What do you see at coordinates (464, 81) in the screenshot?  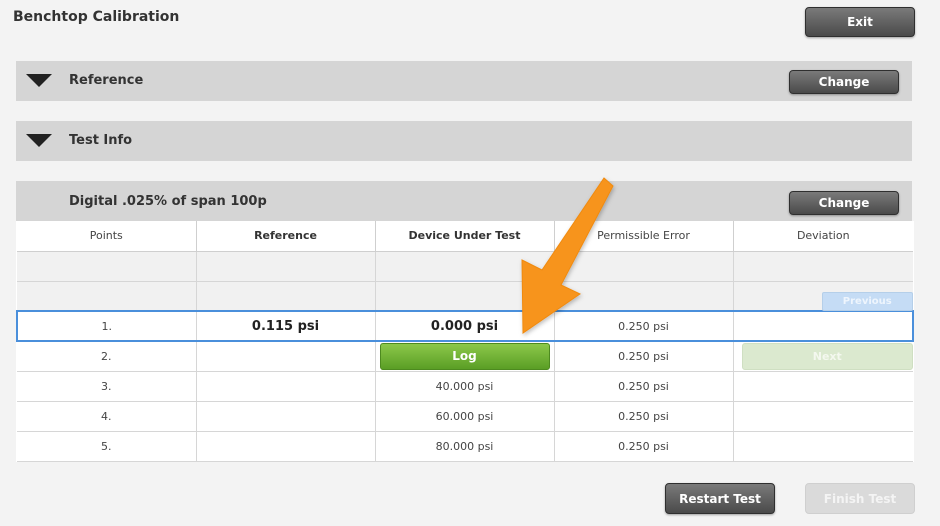 I see `section-reference: Reference Change` at bounding box center [464, 81].